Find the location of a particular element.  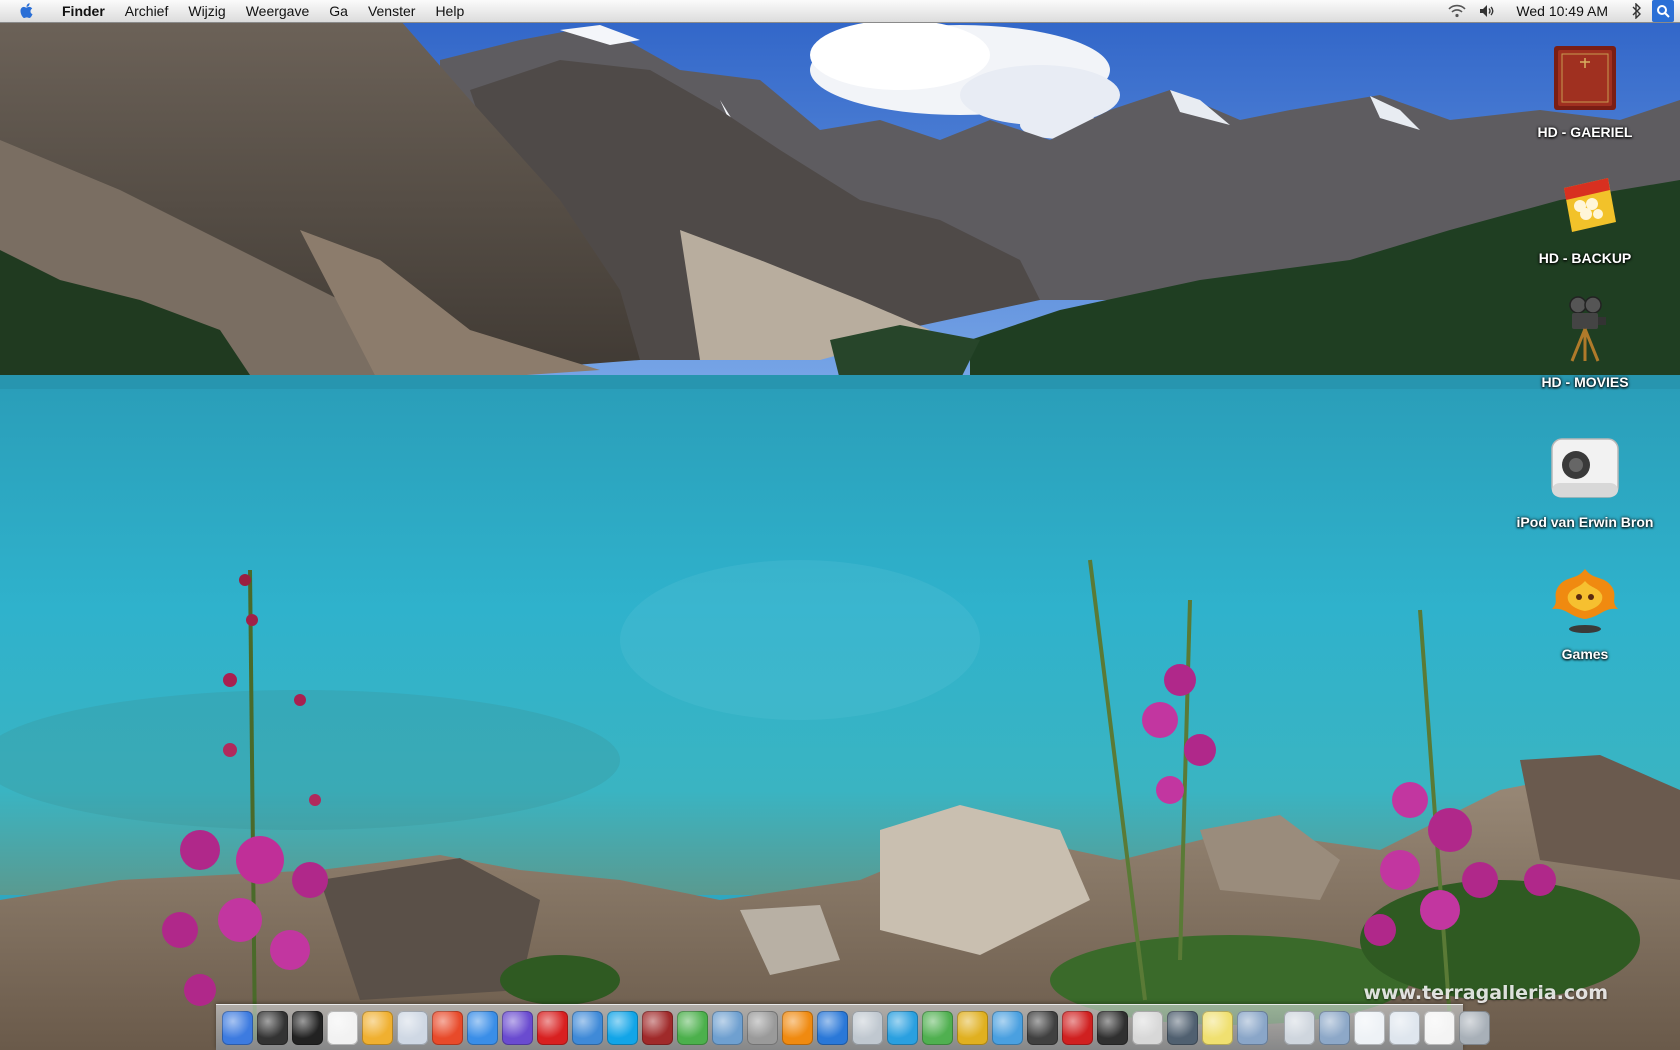

menu-extras: Wed 10:49 AM is located at coordinates (1561, 11).